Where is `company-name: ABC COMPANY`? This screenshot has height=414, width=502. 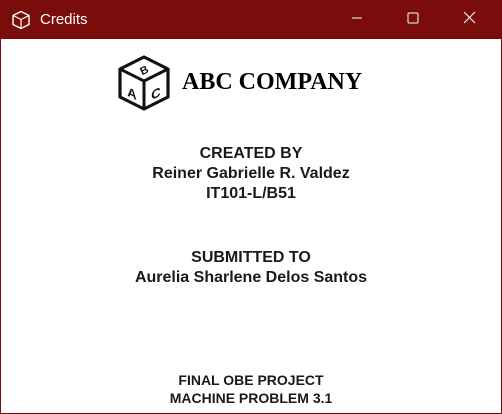
company-name: ABC COMPANY is located at coordinates (272, 82).